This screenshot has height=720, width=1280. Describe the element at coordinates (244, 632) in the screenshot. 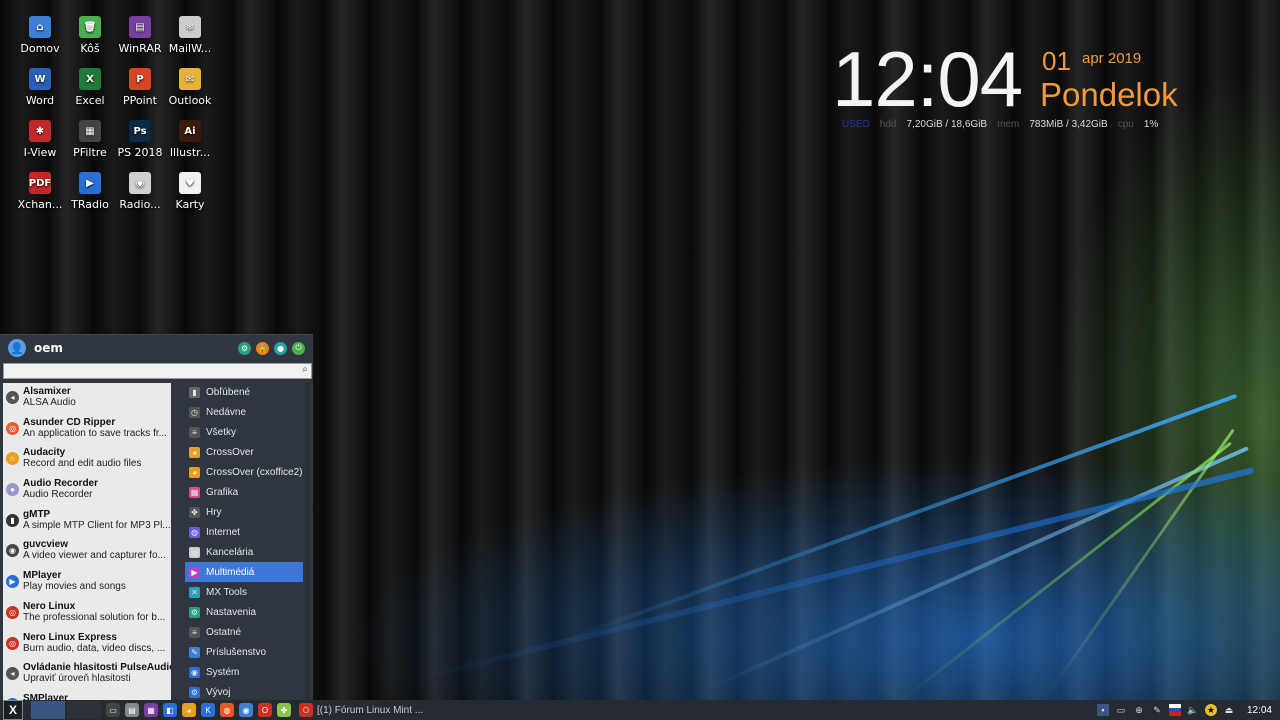

I see `category-item: ≡ Ostatné` at that location.